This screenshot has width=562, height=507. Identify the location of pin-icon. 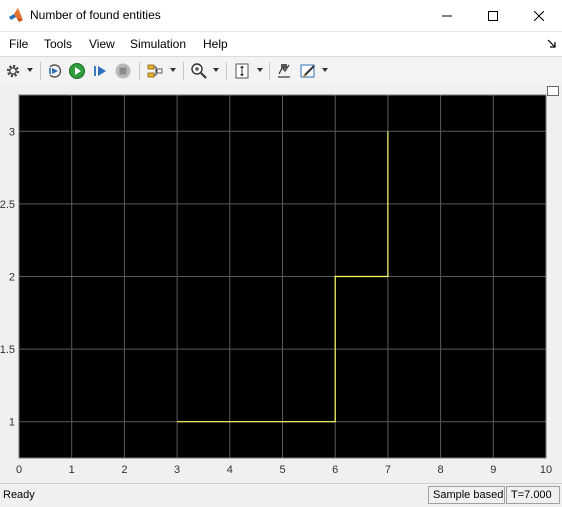
(552, 45).